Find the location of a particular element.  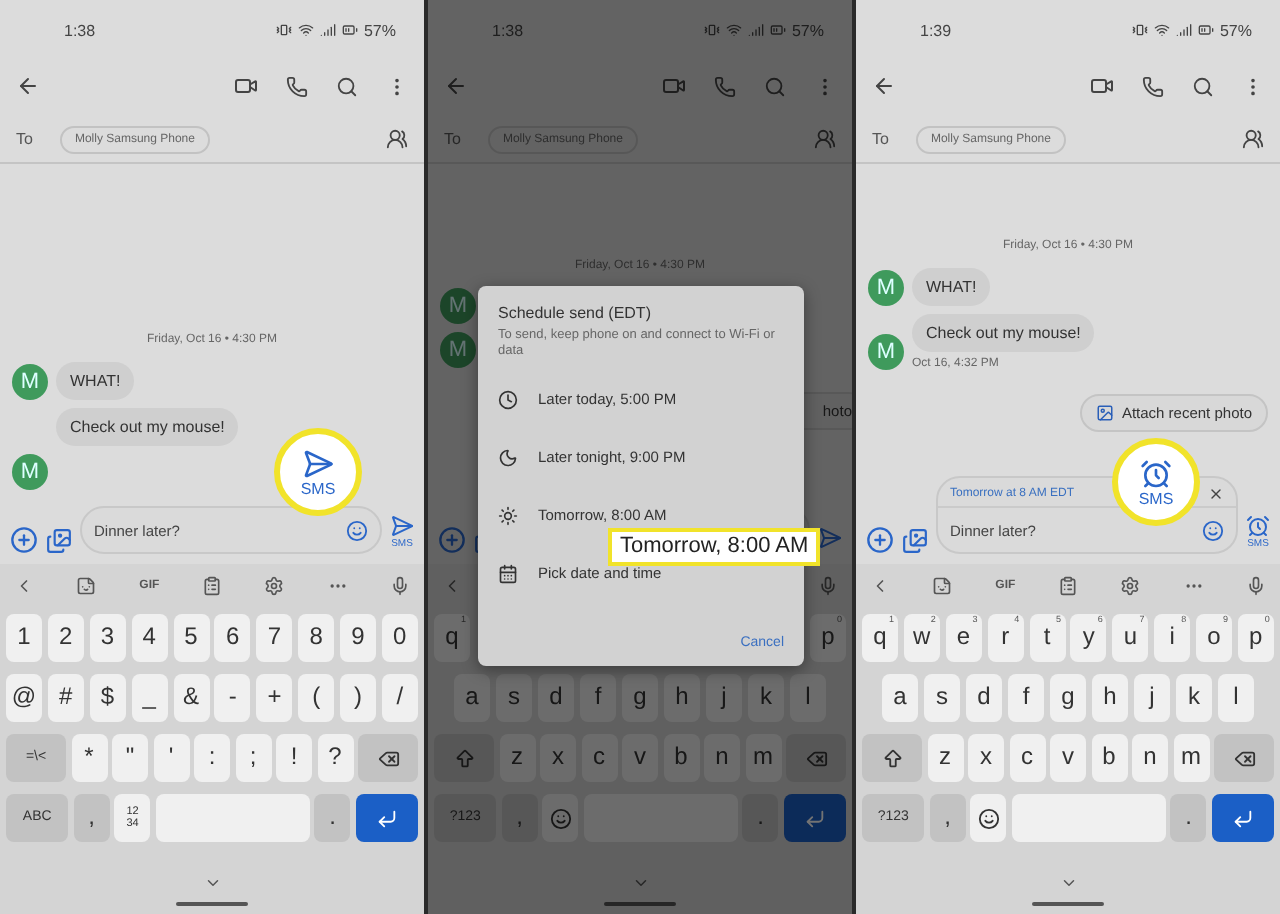

keyboard-key: k is located at coordinates (1194, 698).